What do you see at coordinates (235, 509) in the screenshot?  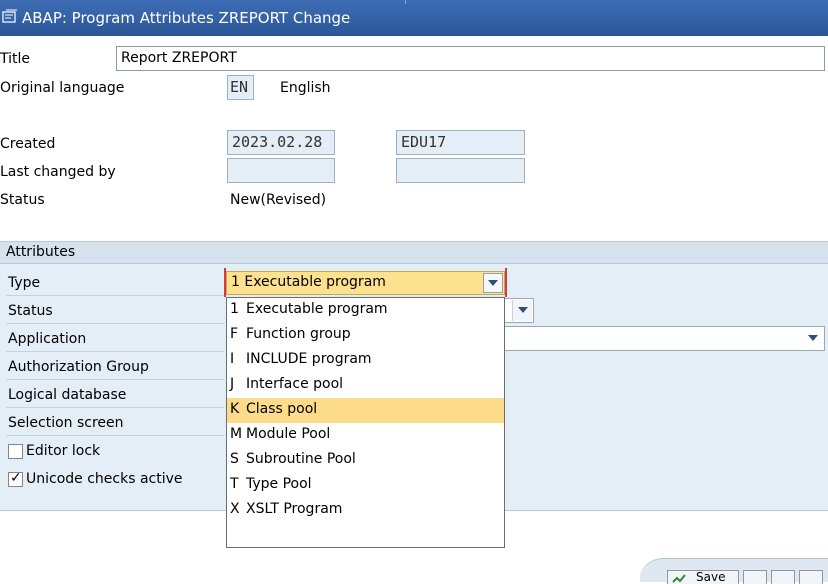 I see `type-option-key: X` at bounding box center [235, 509].